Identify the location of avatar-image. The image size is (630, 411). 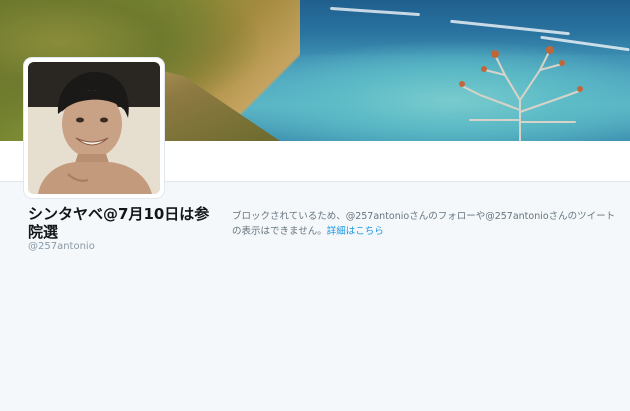
(94, 128).